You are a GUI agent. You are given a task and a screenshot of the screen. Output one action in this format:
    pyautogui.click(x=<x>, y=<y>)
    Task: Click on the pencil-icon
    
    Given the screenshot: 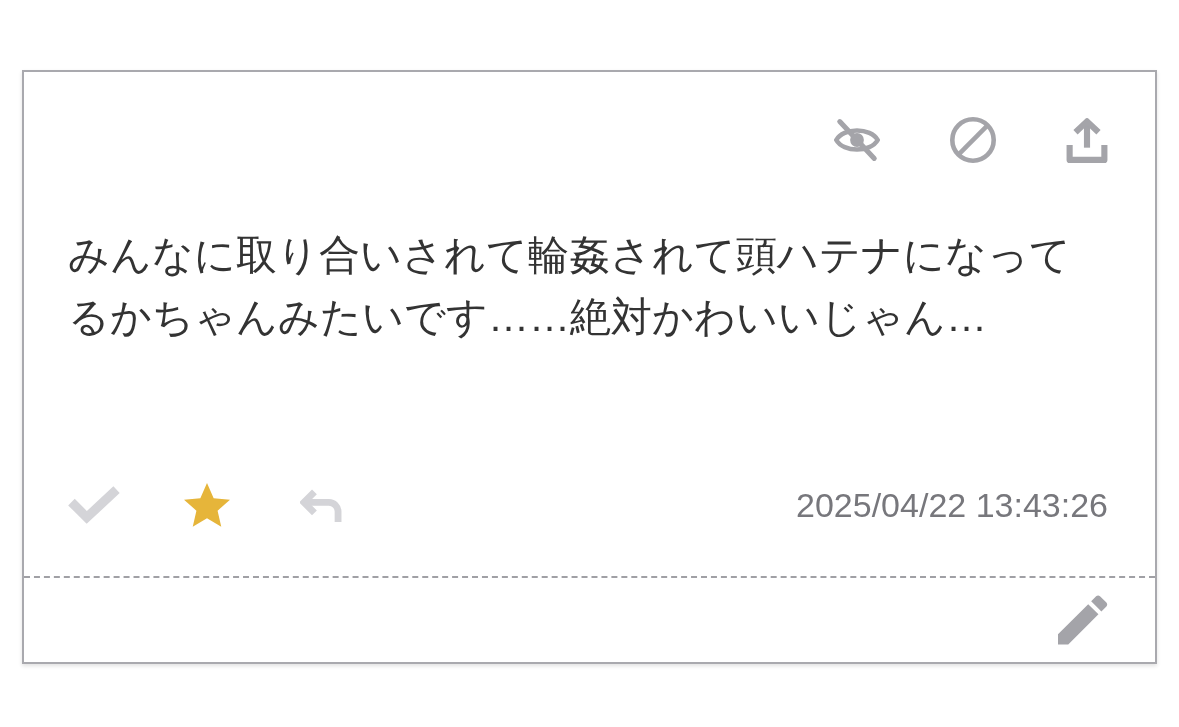 What is the action you would take?
    pyautogui.click(x=1083, y=620)
    